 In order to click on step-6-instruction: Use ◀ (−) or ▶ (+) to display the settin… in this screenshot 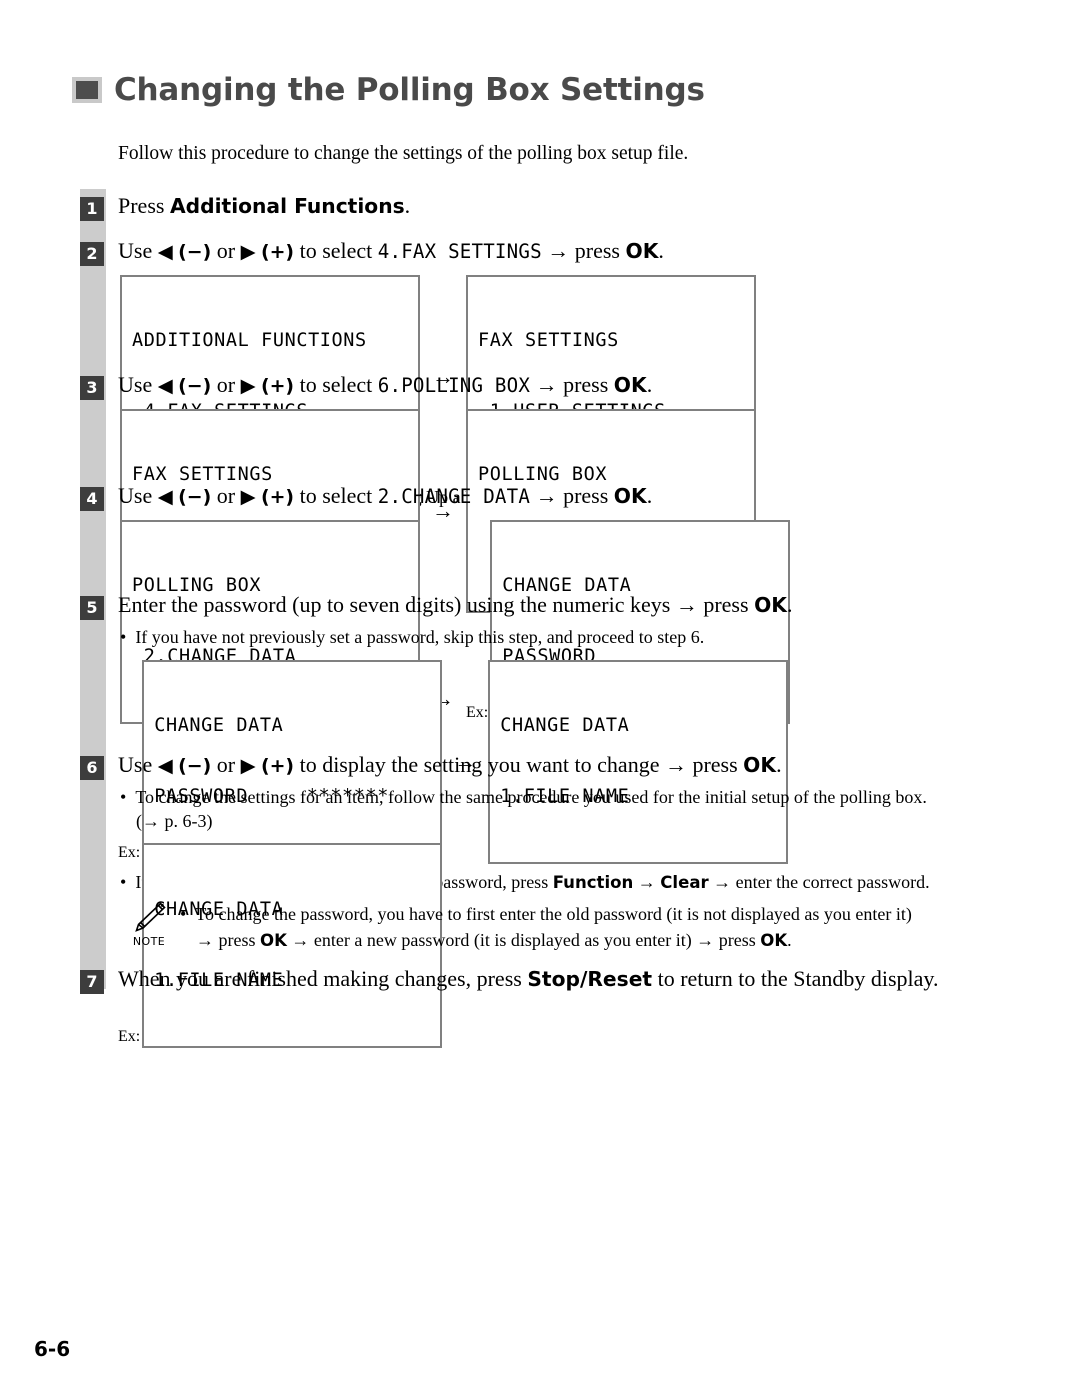, I will do `click(522, 765)`.